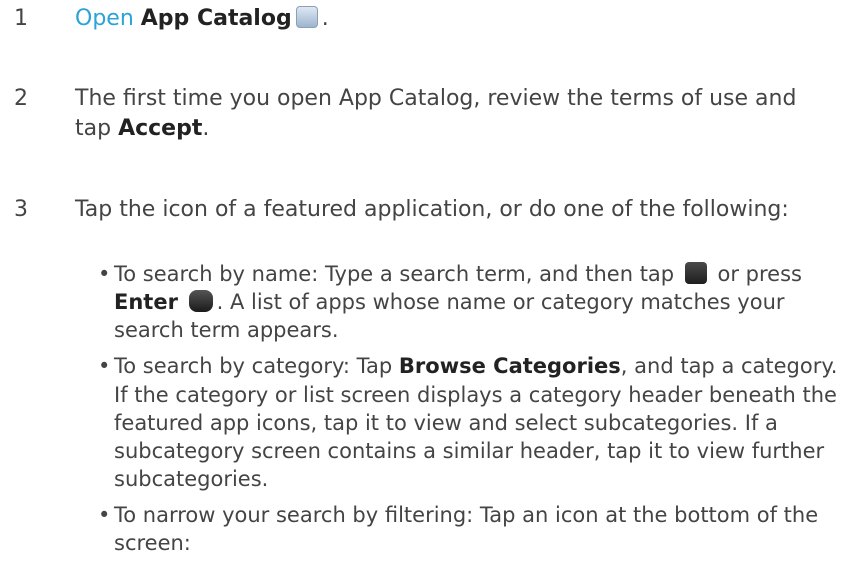 This screenshot has width=848, height=565. What do you see at coordinates (21, 18) in the screenshot?
I see `step-number: 1` at bounding box center [21, 18].